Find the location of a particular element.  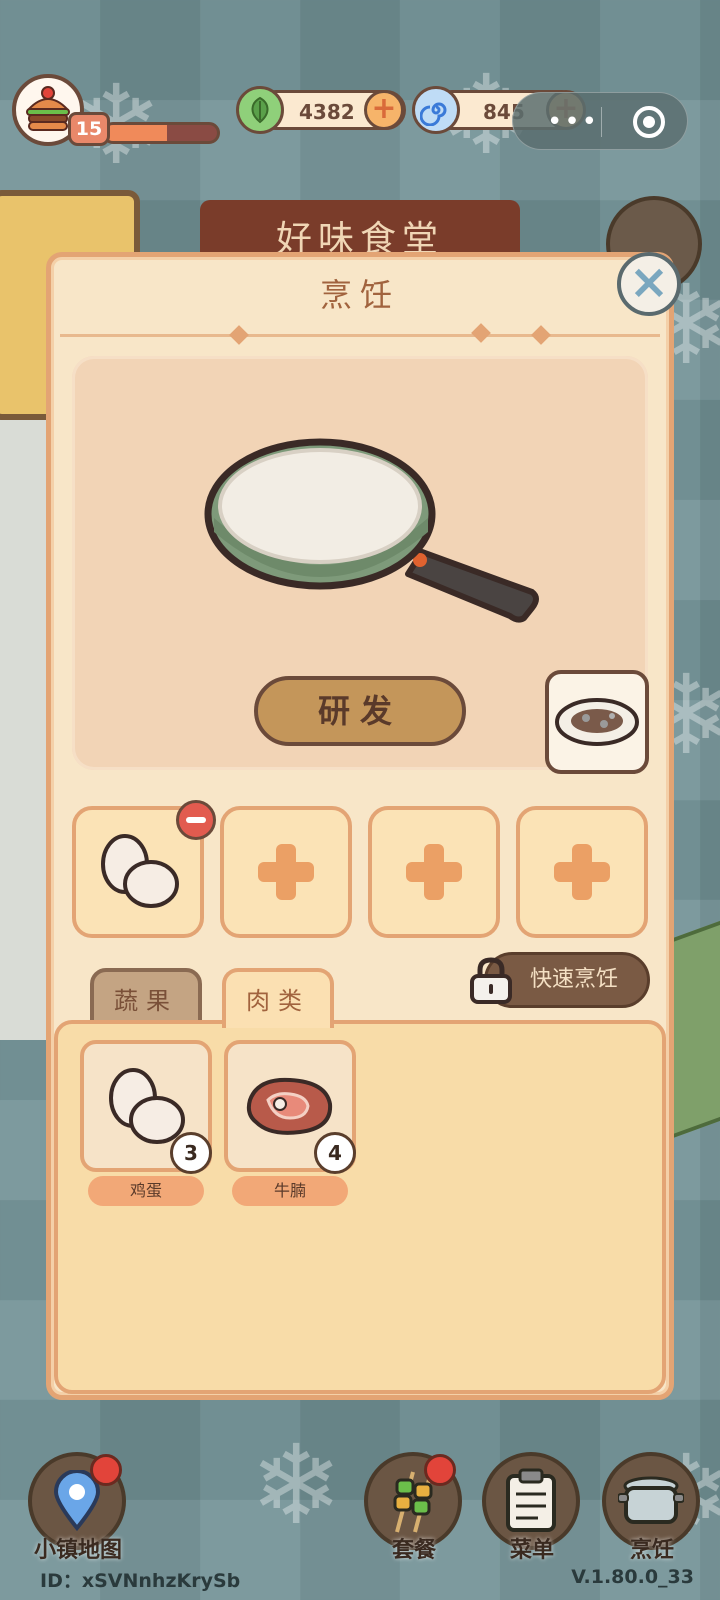

player-id: ID：xSVNnhzKrySb is located at coordinates (140, 1581).